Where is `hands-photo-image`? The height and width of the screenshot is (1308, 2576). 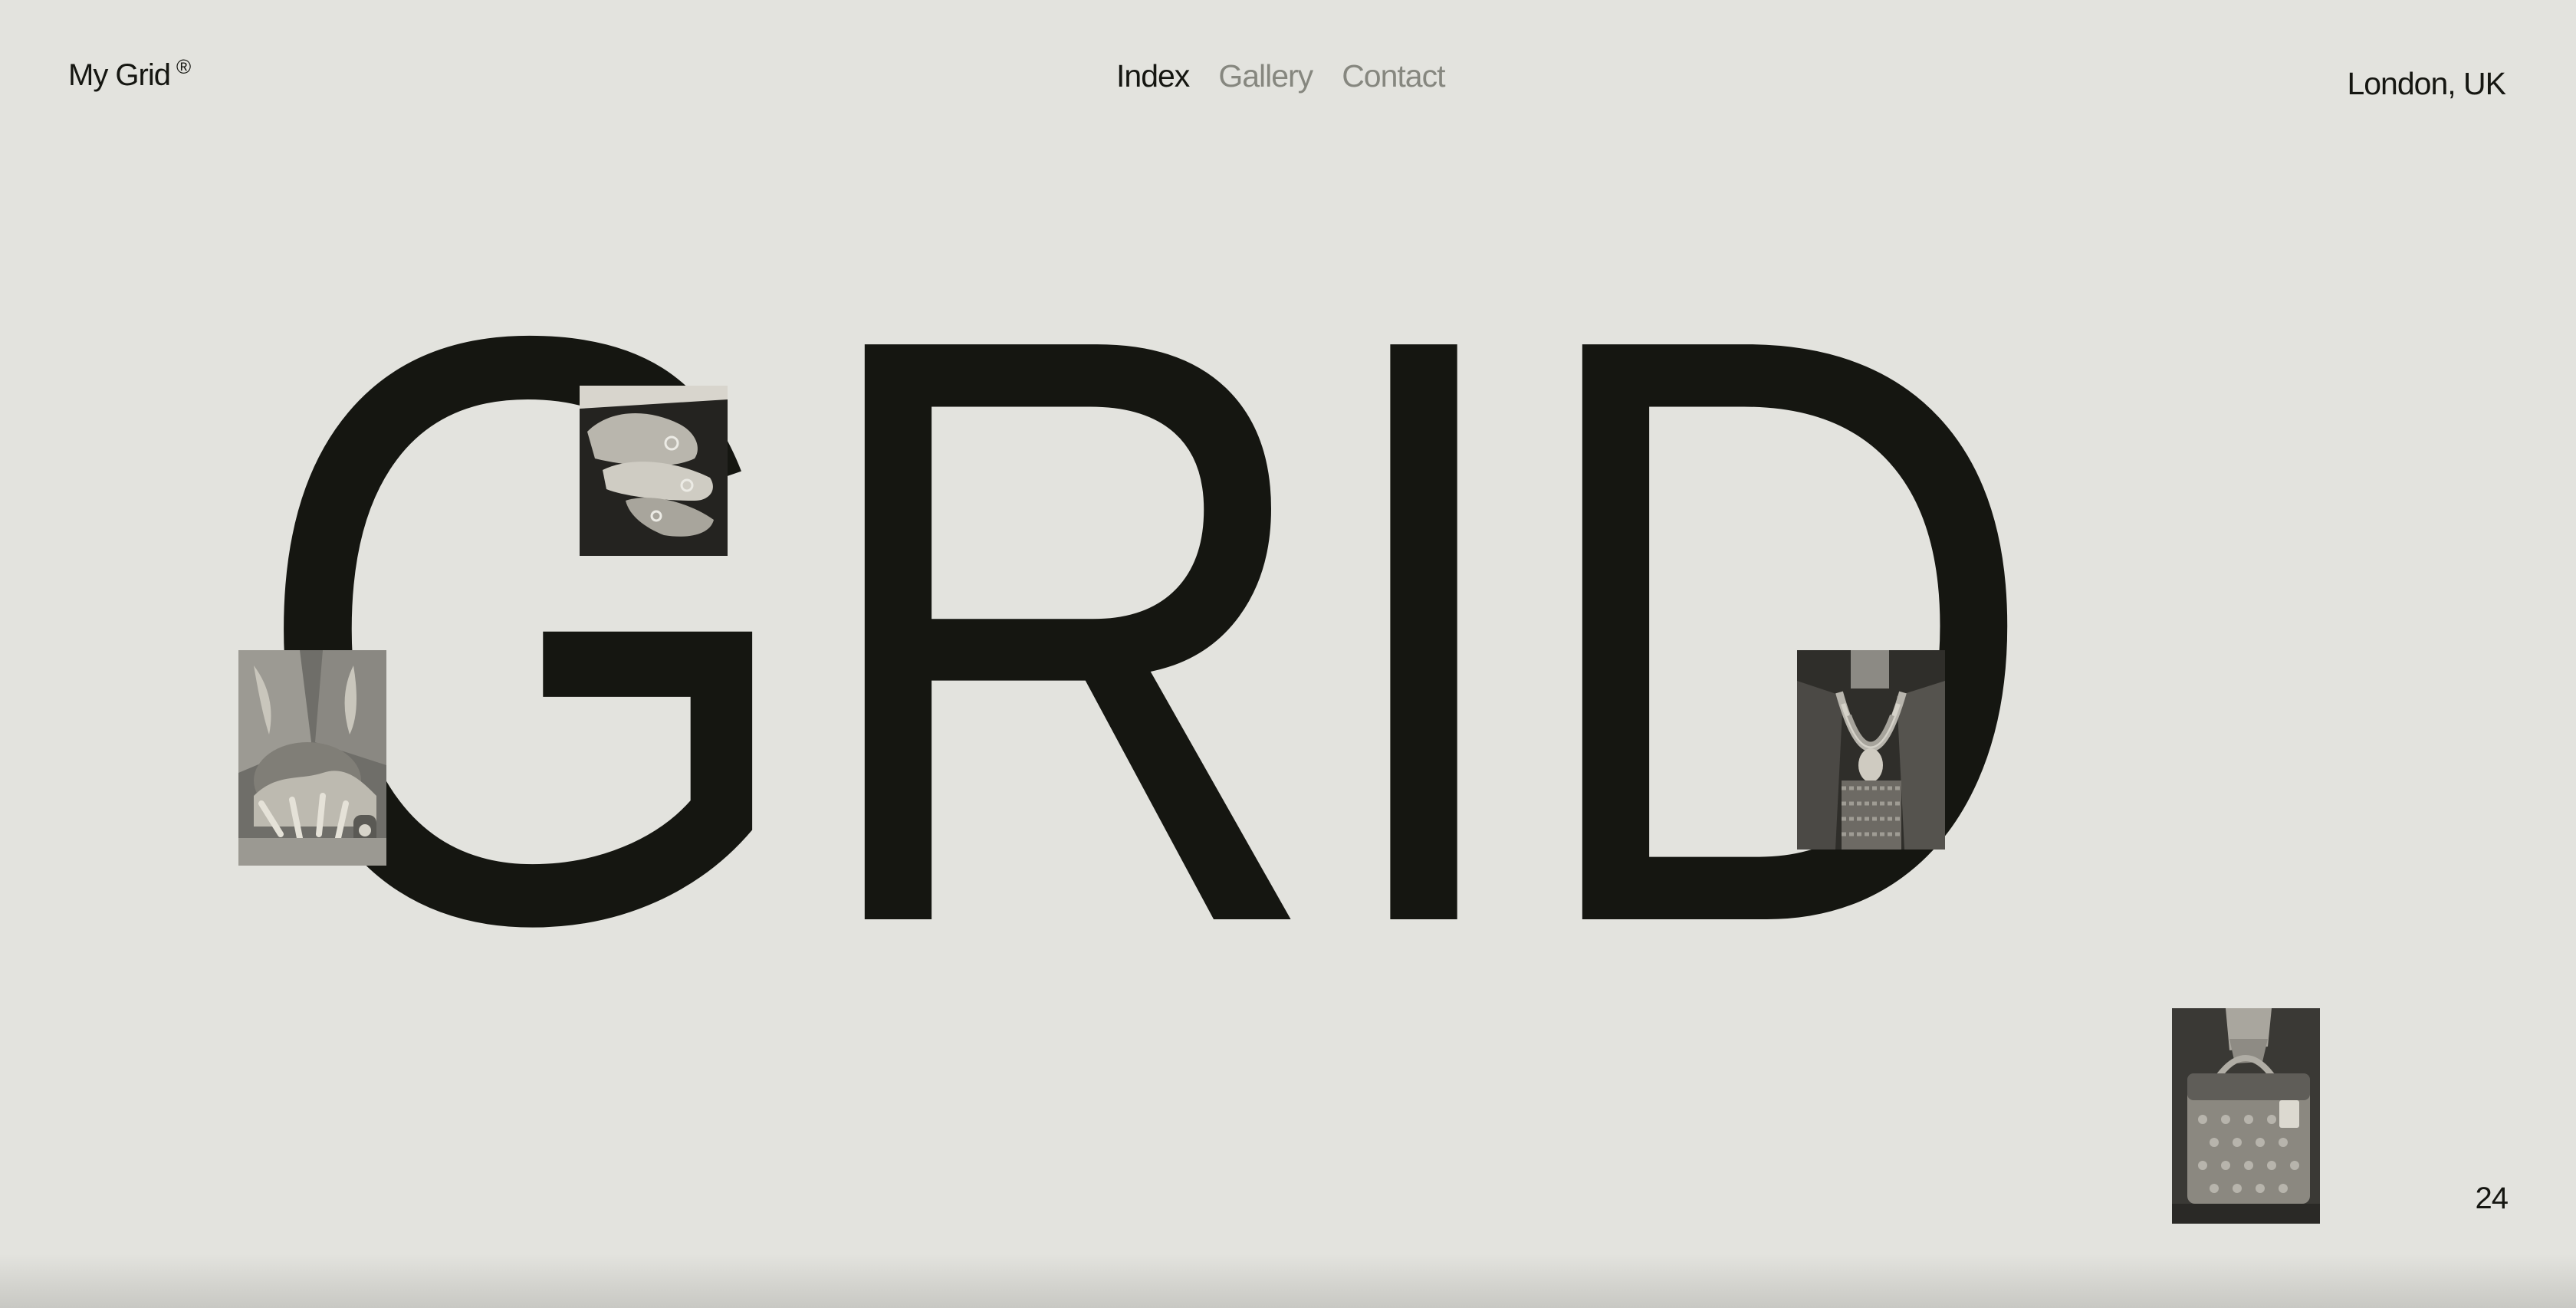 hands-photo-image is located at coordinates (654, 471).